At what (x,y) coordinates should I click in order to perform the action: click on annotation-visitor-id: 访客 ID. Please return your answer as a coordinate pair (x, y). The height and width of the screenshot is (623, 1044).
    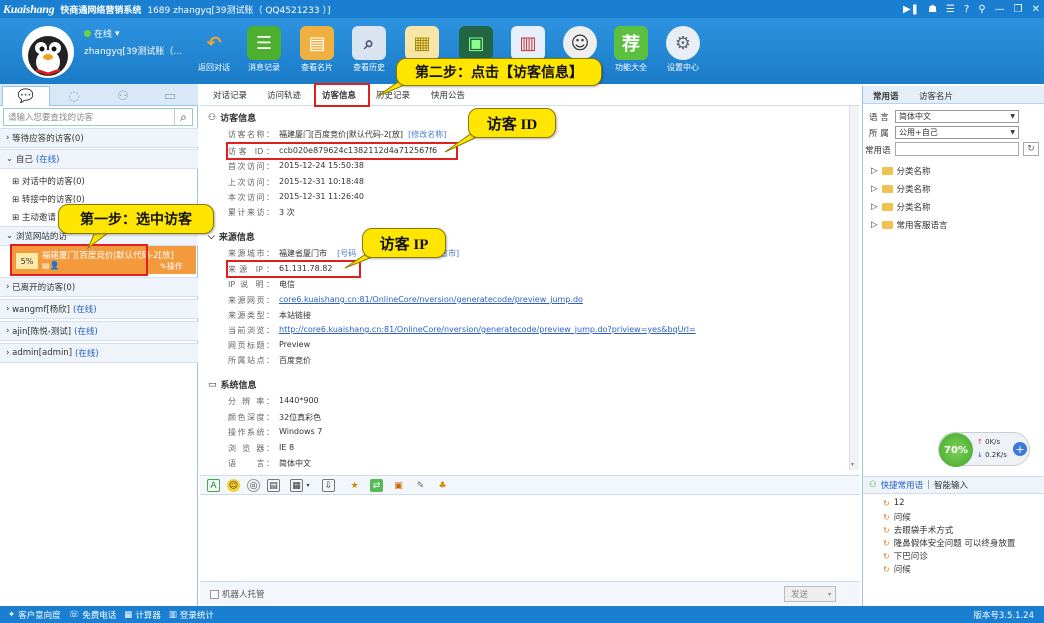
    Looking at the image, I should click on (512, 123).